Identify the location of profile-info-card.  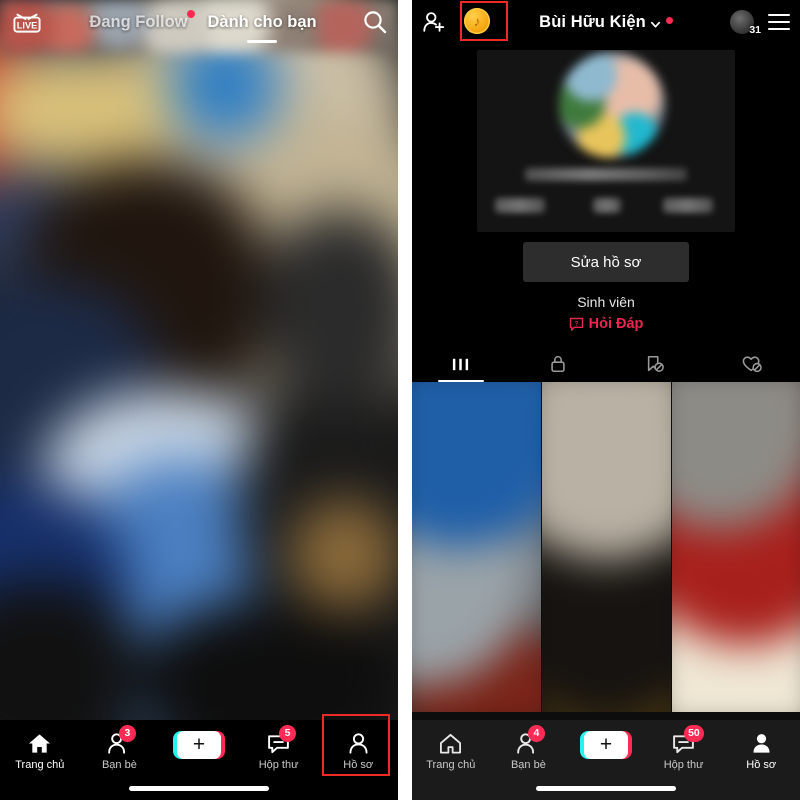
(606, 141).